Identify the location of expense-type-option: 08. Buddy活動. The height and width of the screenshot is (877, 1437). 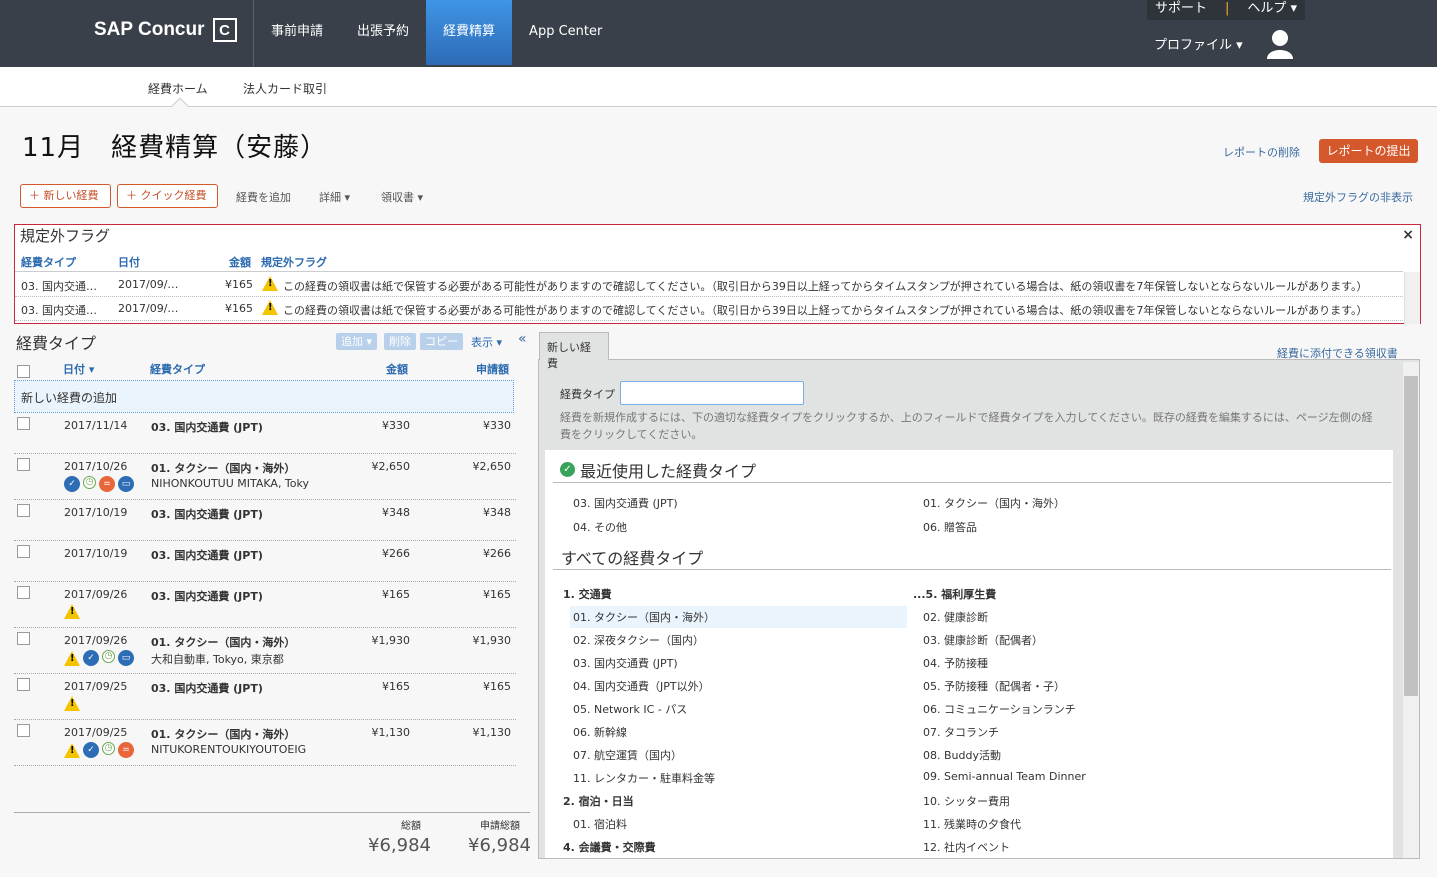
(962, 755).